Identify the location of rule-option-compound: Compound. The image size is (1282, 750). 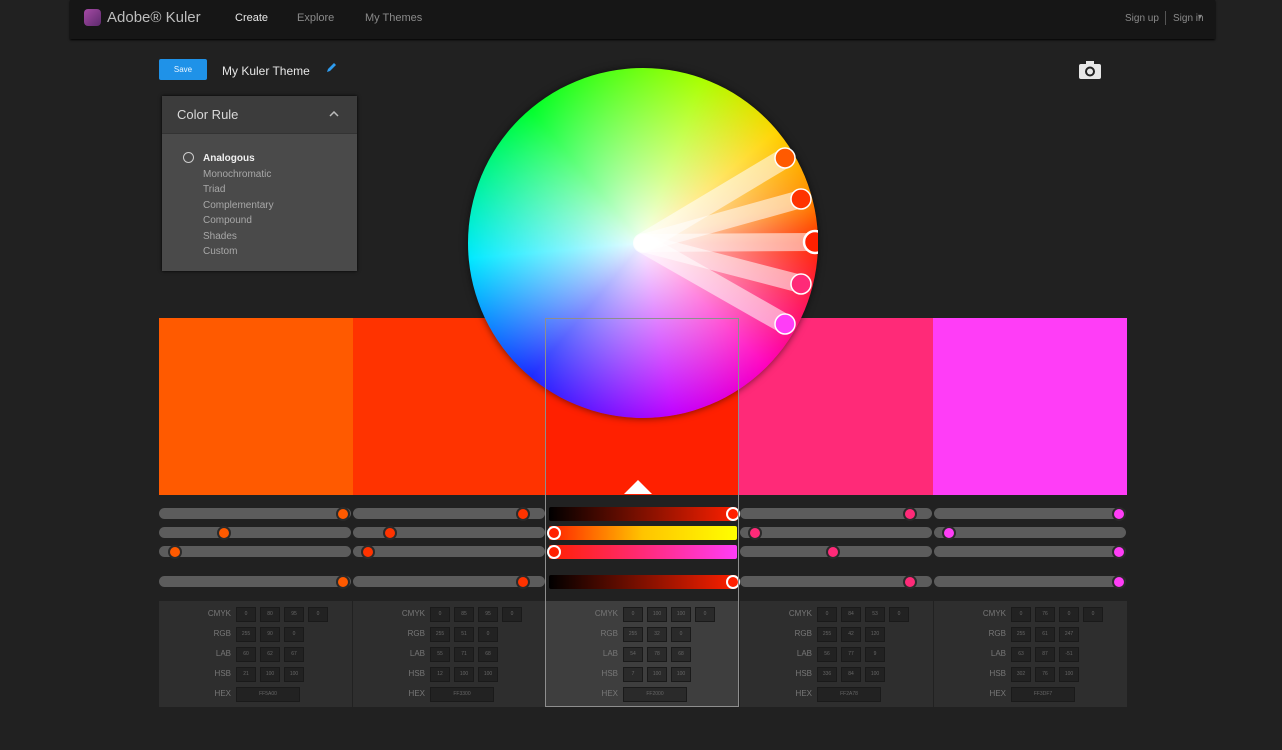
(238, 221).